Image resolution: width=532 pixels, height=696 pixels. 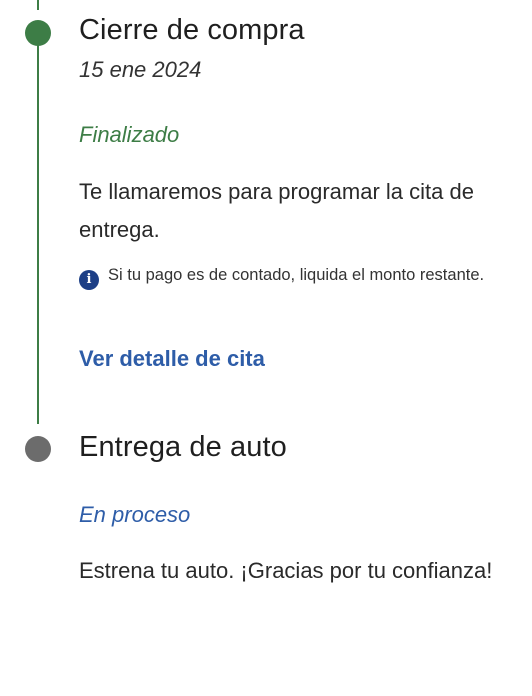 I want to click on step-title: Cierre de compra, so click(x=192, y=30).